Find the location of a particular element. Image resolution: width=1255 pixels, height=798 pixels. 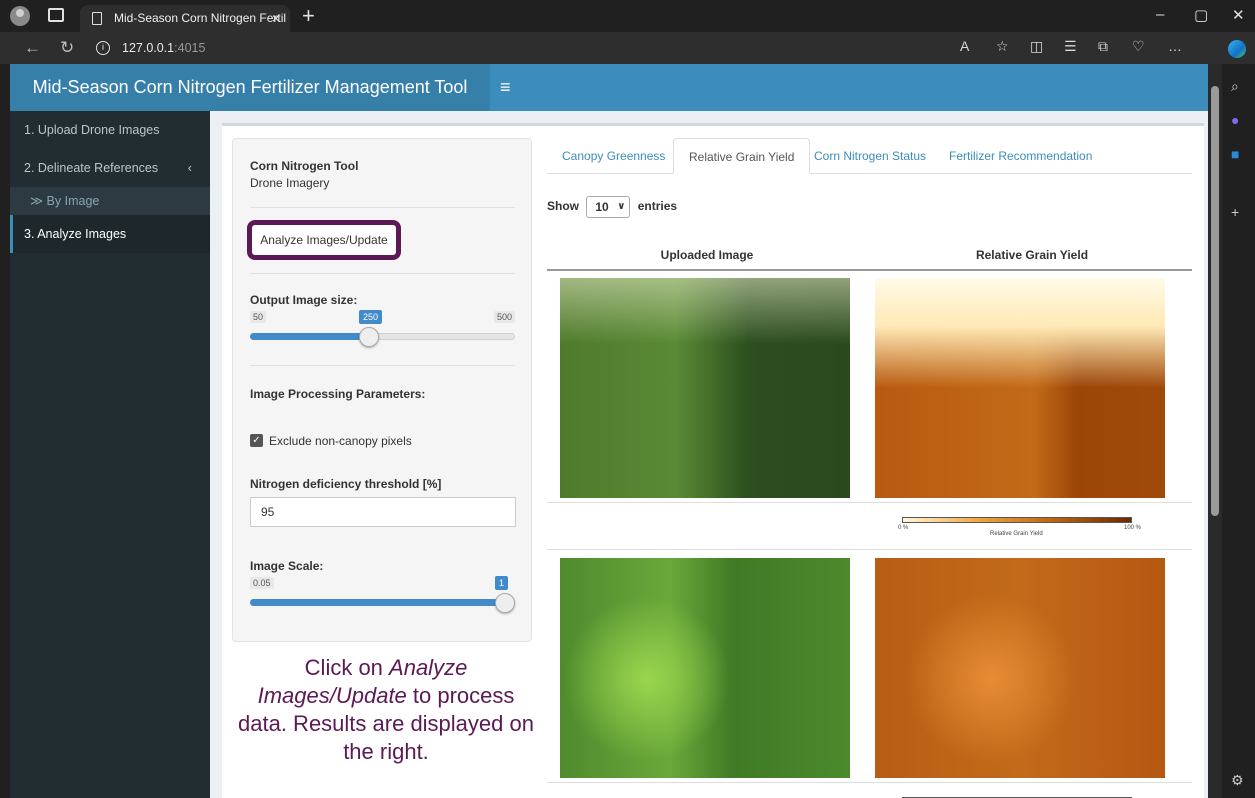

sidebar-item-label: ≫ By Image is located at coordinates (65, 201).